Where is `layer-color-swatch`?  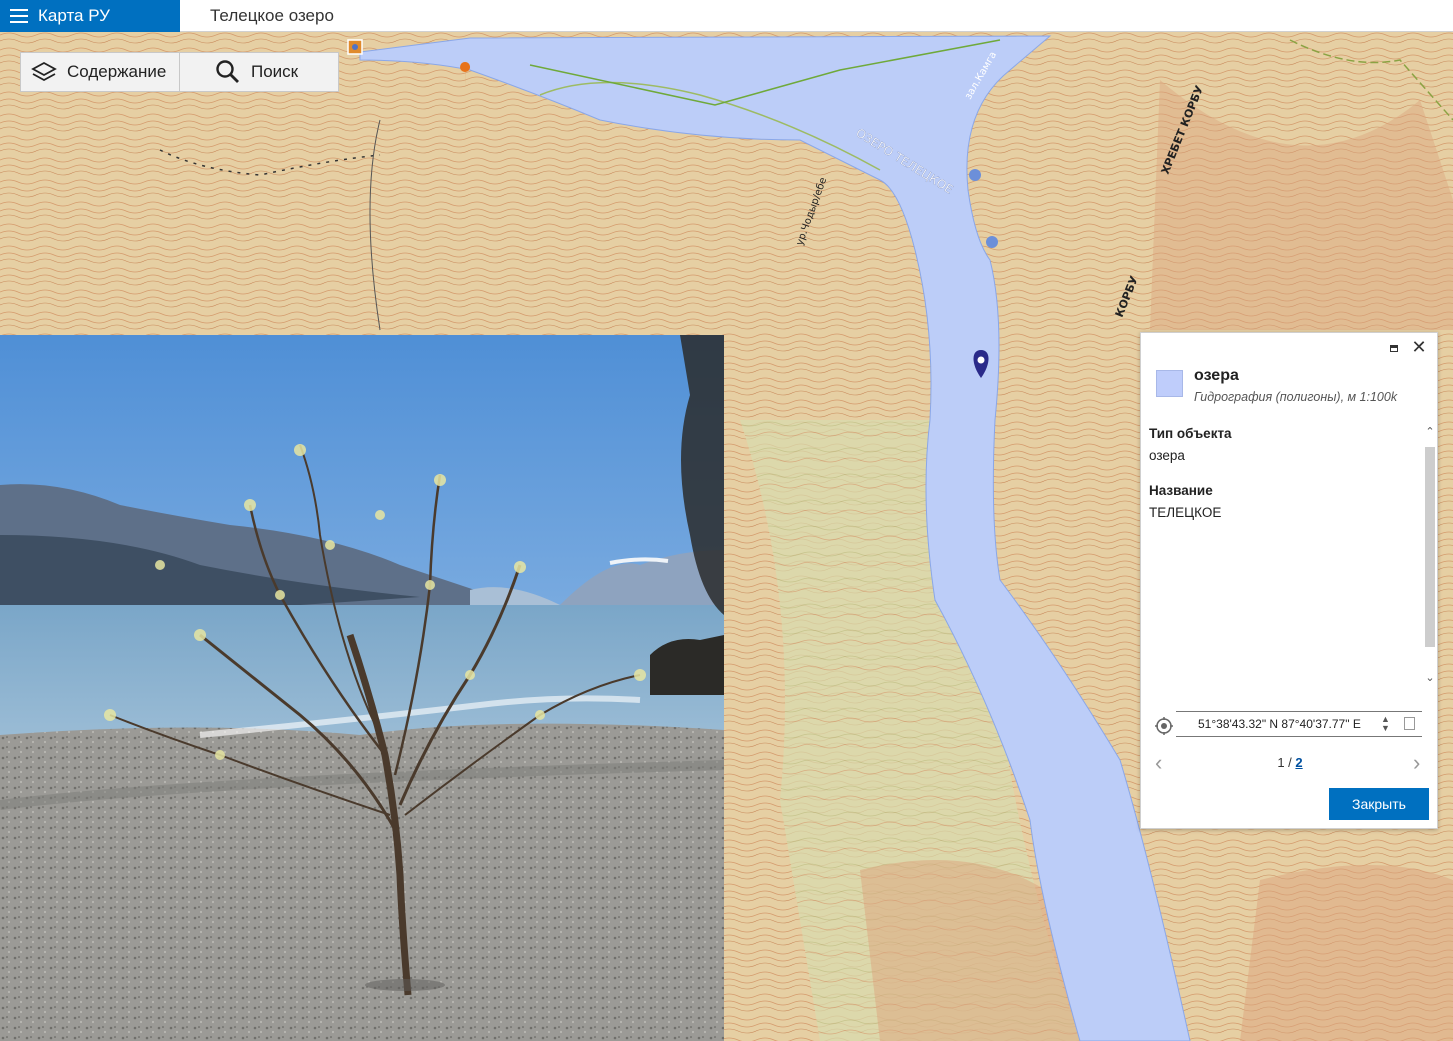 layer-color-swatch is located at coordinates (1169, 383).